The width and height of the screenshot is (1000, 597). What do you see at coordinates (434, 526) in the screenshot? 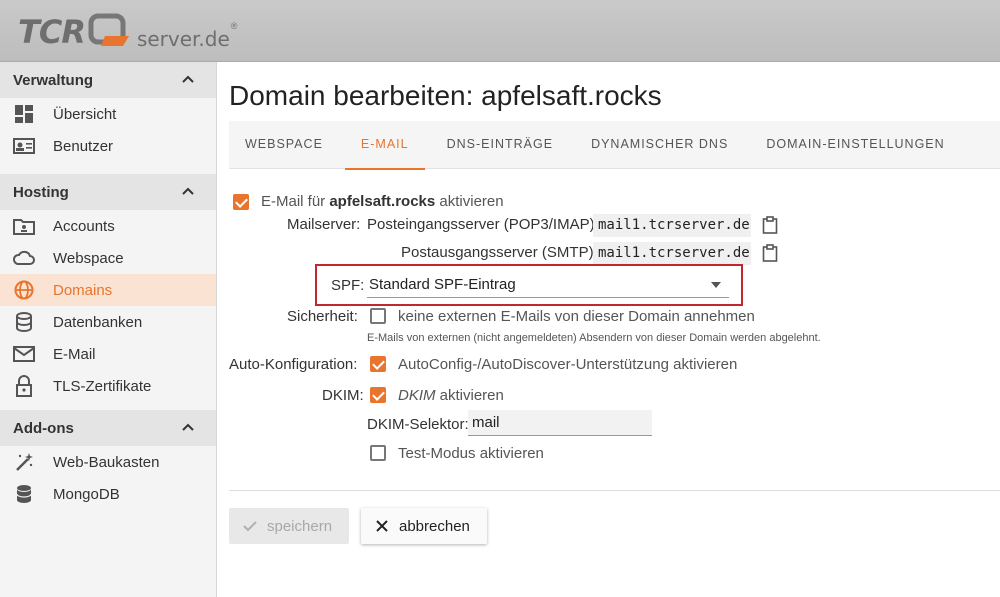
I see `cancel-button-label: abbrechen` at bounding box center [434, 526].